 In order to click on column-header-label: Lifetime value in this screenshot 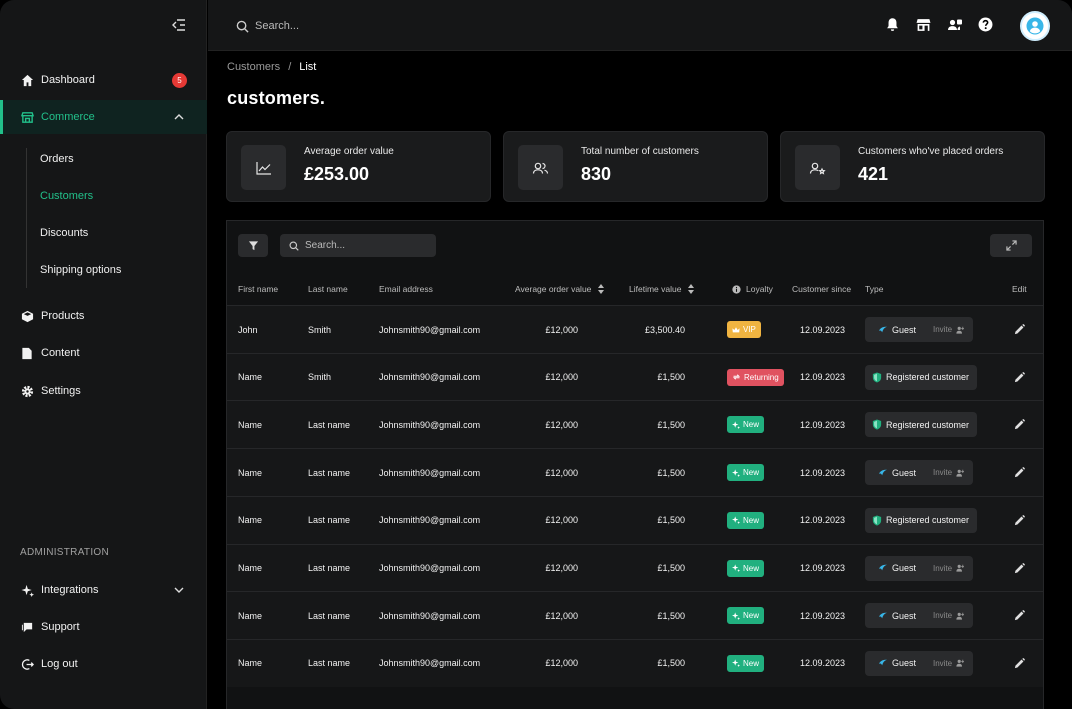, I will do `click(655, 289)`.